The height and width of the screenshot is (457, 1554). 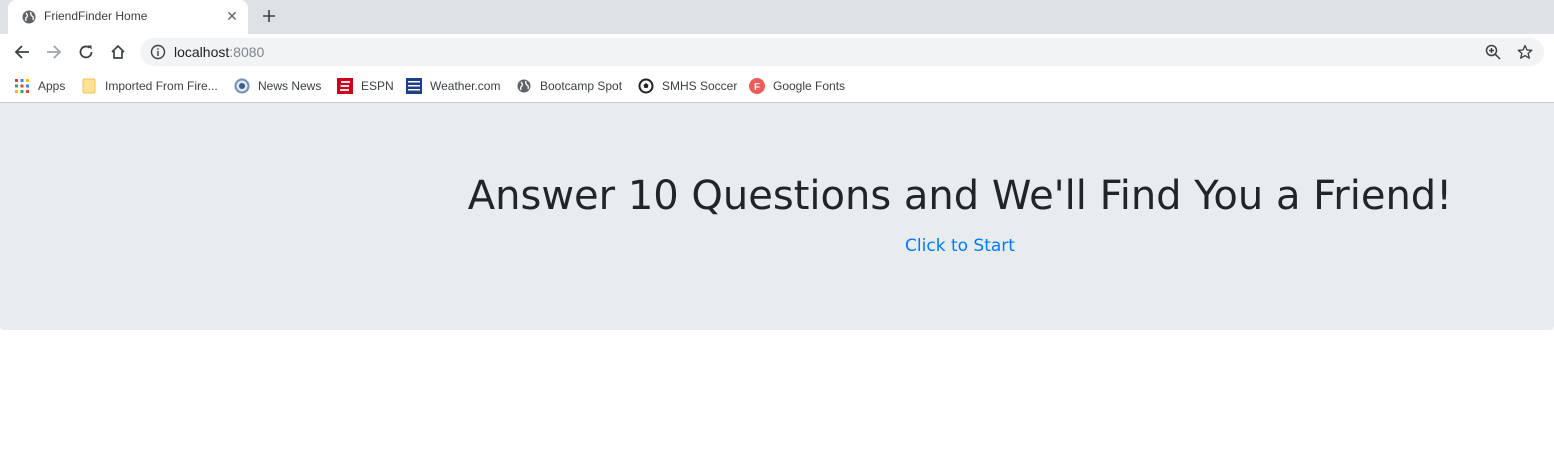 I want to click on svg-text: F, so click(x=757, y=87).